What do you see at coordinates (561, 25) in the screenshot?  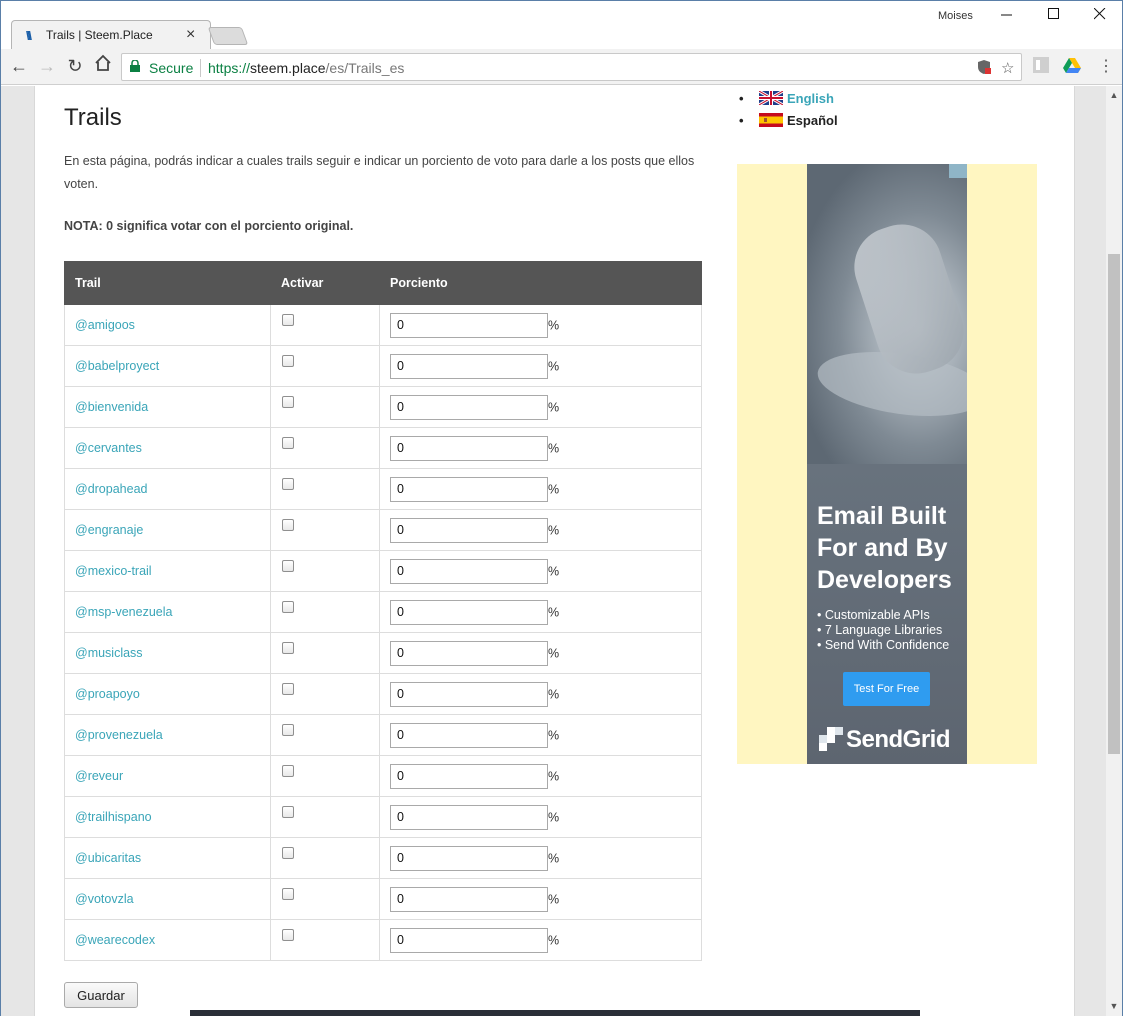 I see `tab-strip: \\\ Trails | Steem.Place × Moises` at bounding box center [561, 25].